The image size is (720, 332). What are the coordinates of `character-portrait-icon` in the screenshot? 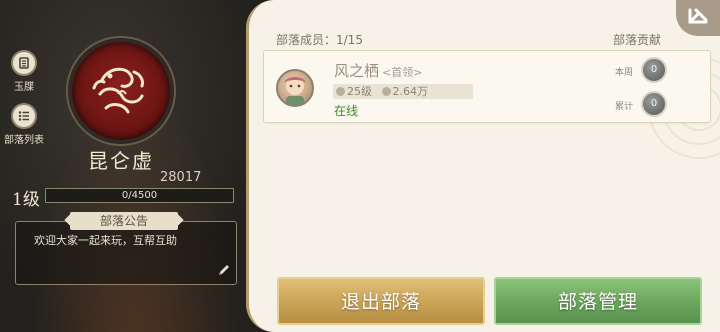 It's located at (295, 91).